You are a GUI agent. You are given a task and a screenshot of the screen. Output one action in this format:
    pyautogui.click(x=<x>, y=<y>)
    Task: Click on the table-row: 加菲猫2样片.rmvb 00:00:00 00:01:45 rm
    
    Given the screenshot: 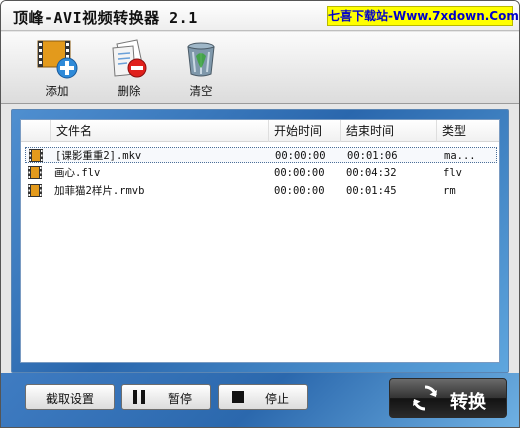 What is the action you would take?
    pyautogui.click(x=261, y=191)
    